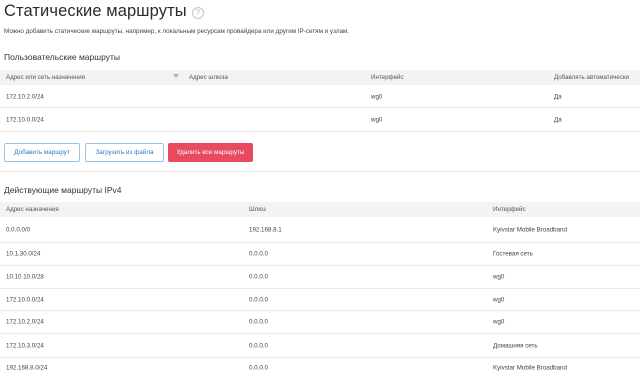 The image size is (640, 377). I want to click on add-route-button: Добавить маршрут, so click(42, 152).